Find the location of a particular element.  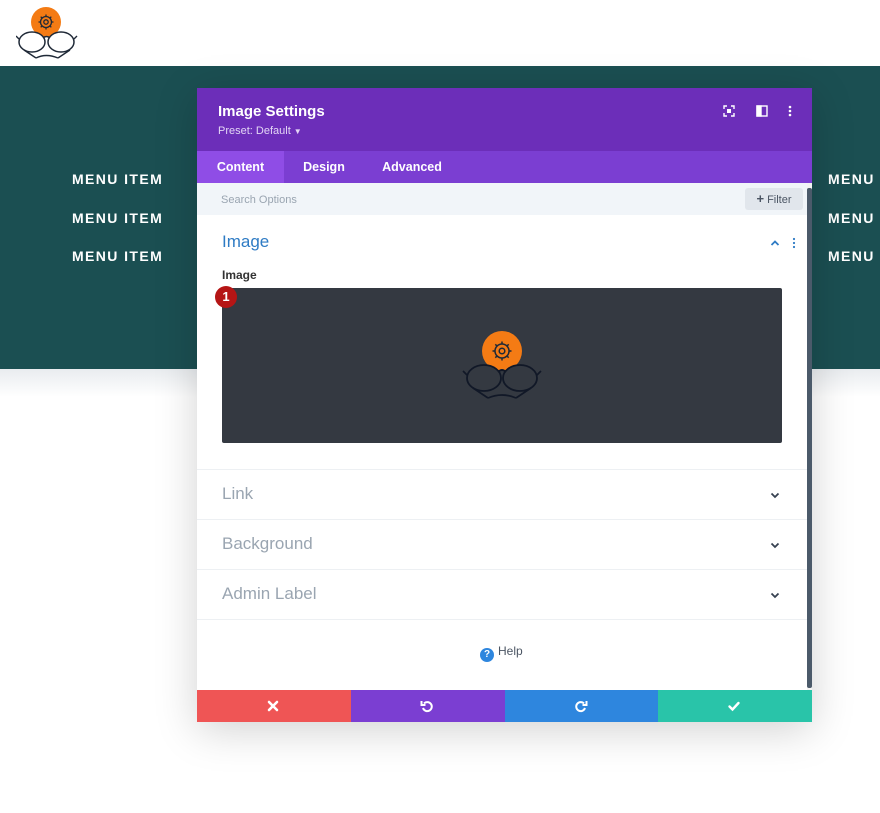

menu-right: MENU I MENU I MENU I is located at coordinates (854, 229).